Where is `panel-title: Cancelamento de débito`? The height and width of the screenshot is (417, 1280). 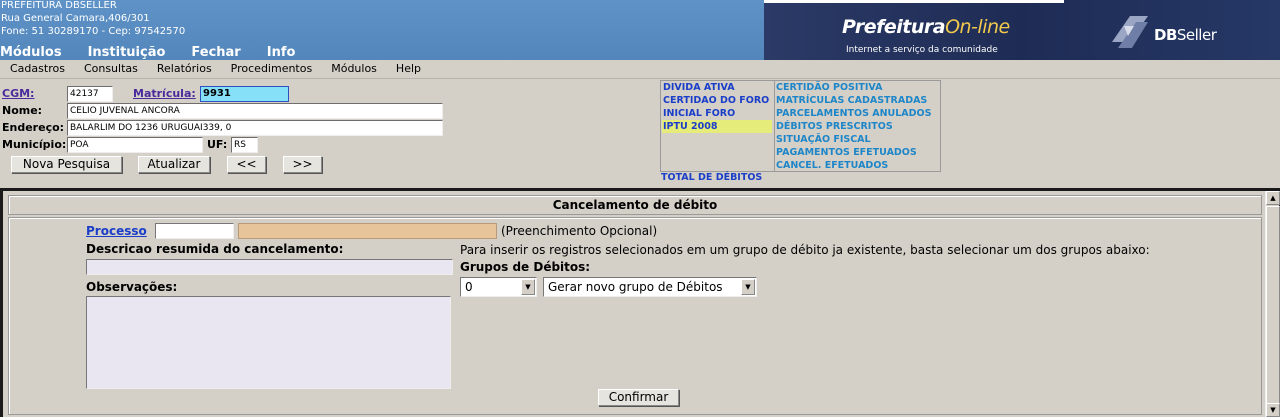 panel-title: Cancelamento de débito is located at coordinates (635, 205).